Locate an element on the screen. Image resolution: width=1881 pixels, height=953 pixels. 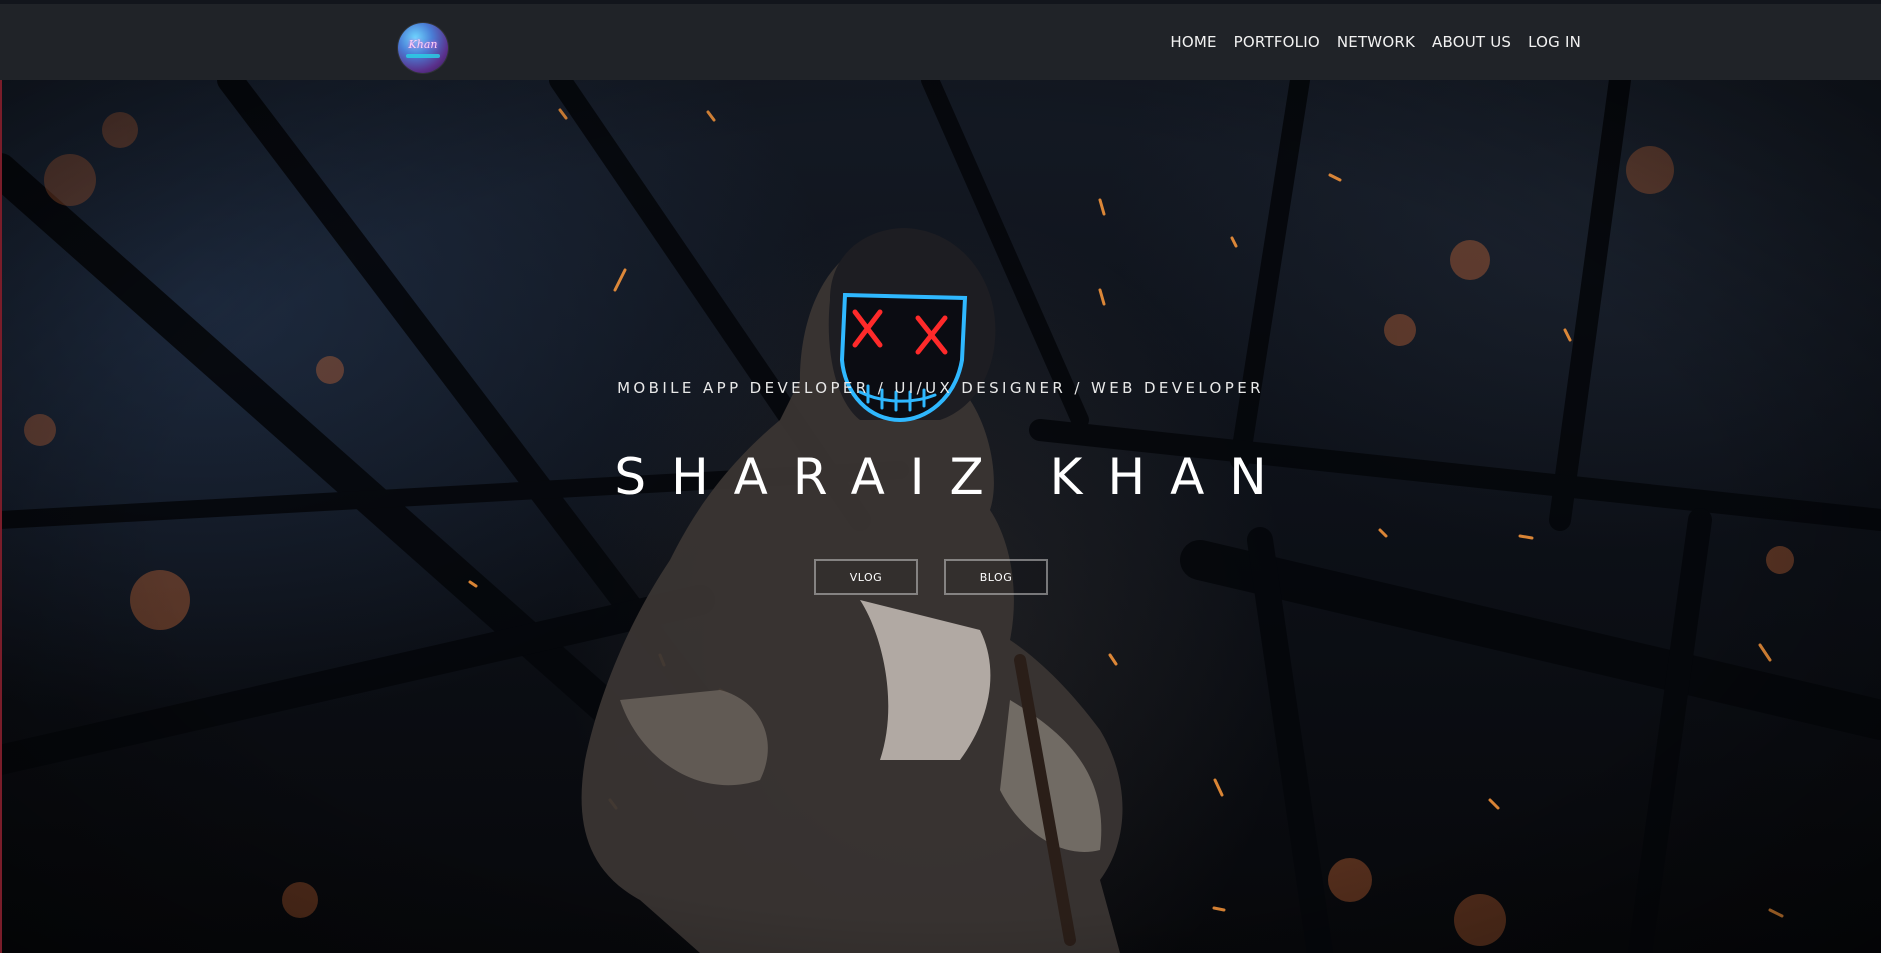
vlog-button: VLOG is located at coordinates (866, 577).